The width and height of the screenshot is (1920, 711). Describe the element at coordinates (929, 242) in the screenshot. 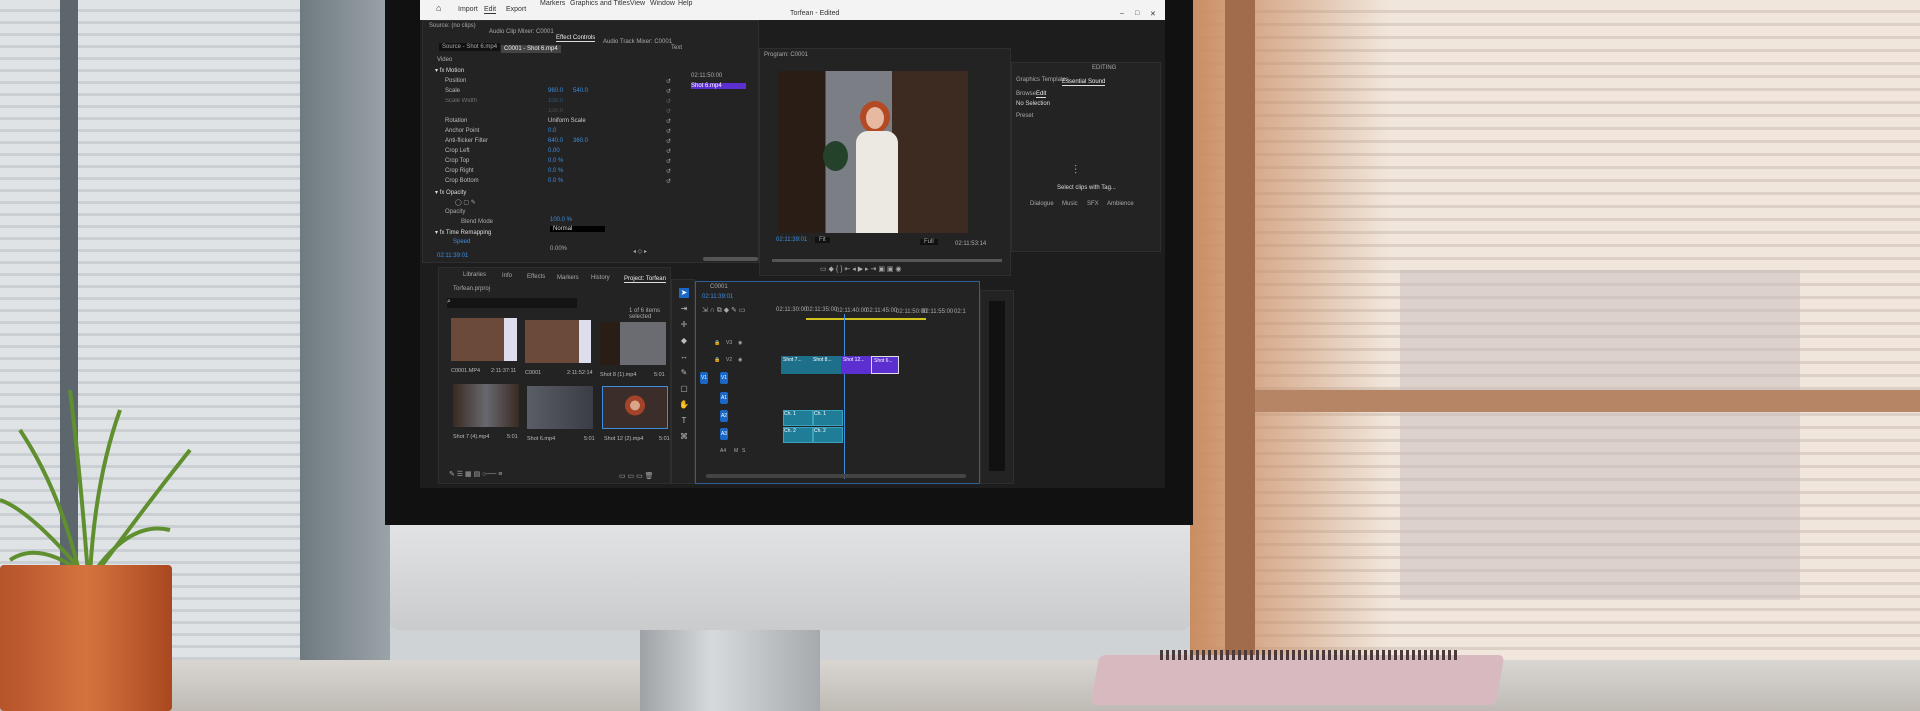

I see `quality-select: Full` at that location.